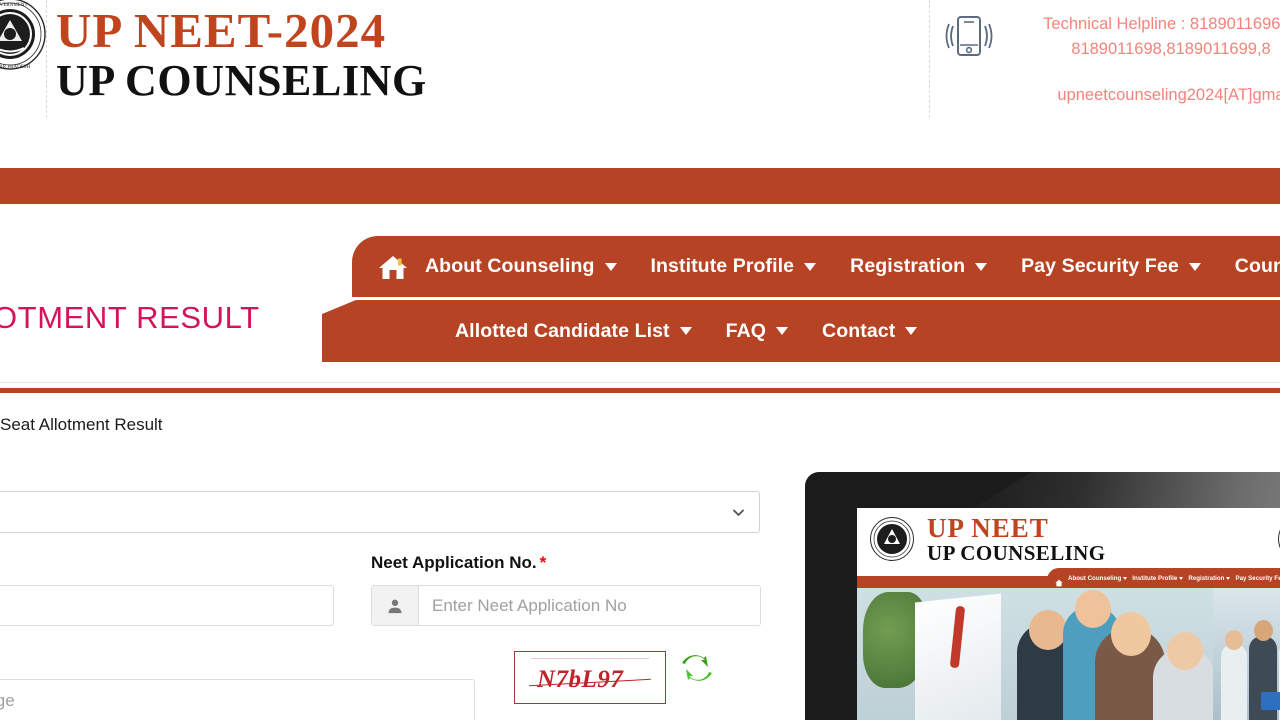 This screenshot has height=720, width=1280. I want to click on screen-nav-label-1: Institute Profile, so click(1155, 578).